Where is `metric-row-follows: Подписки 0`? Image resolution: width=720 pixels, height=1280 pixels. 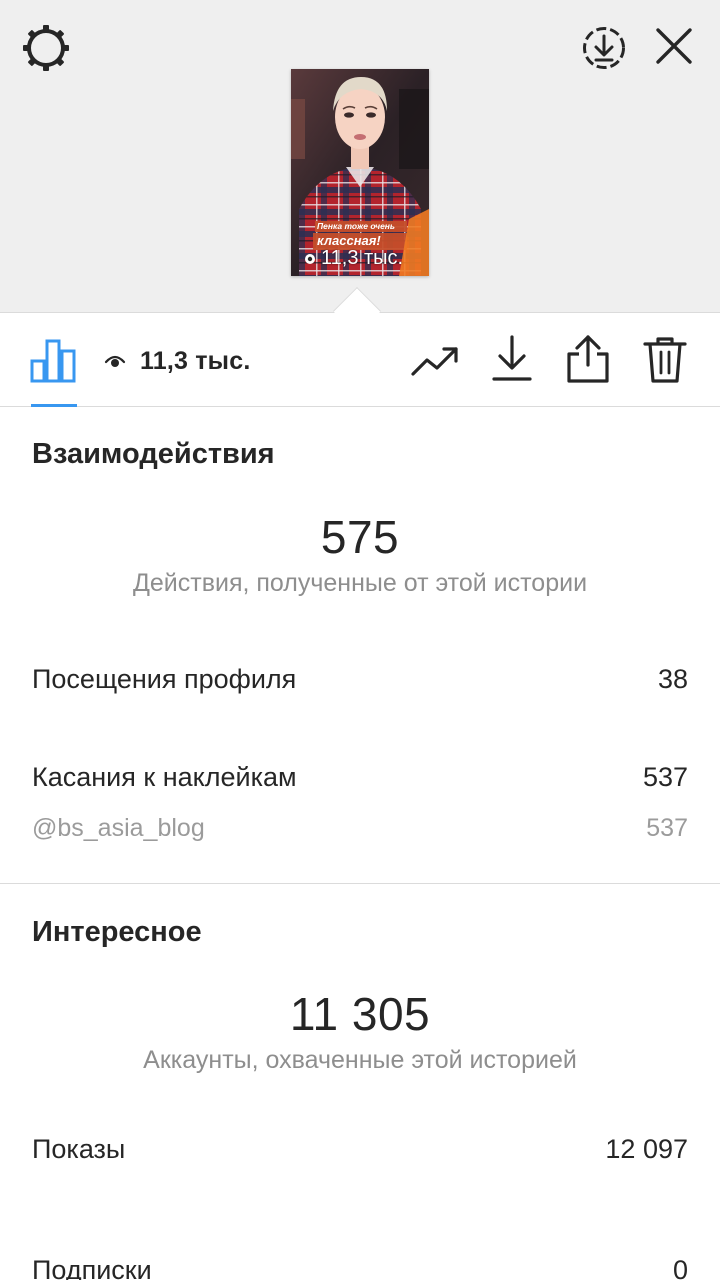
metric-row-follows: Подписки 0 is located at coordinates (360, 1267).